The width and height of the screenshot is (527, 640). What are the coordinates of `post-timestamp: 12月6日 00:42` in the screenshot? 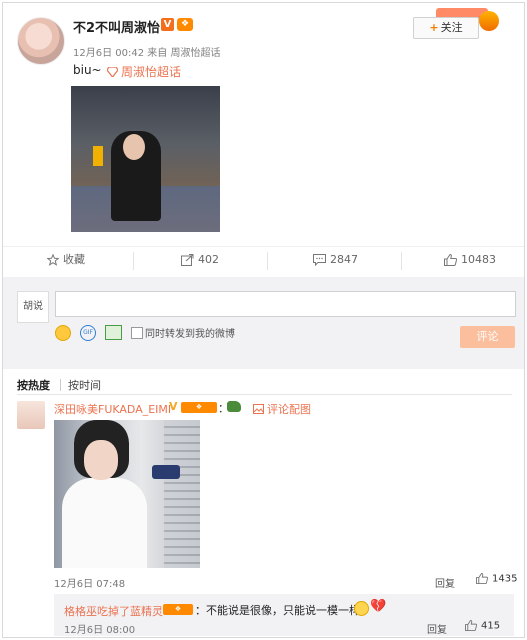 It's located at (108, 53).